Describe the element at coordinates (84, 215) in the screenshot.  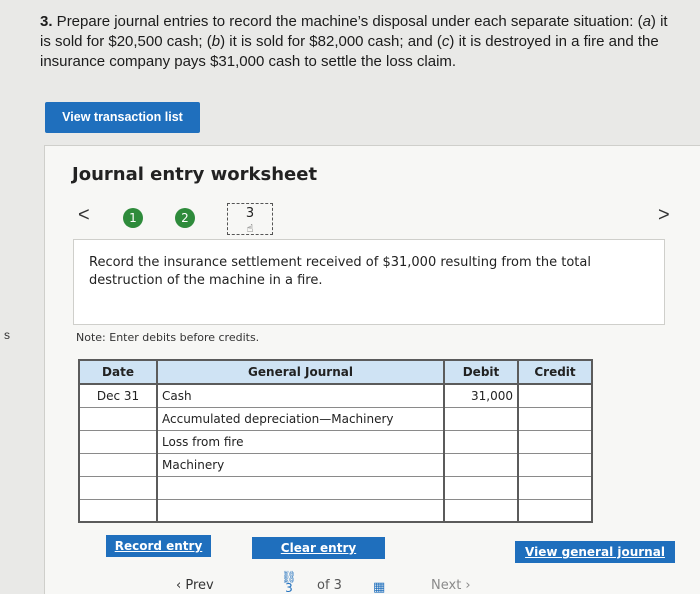
I see `chevron-left-icon: <` at that location.